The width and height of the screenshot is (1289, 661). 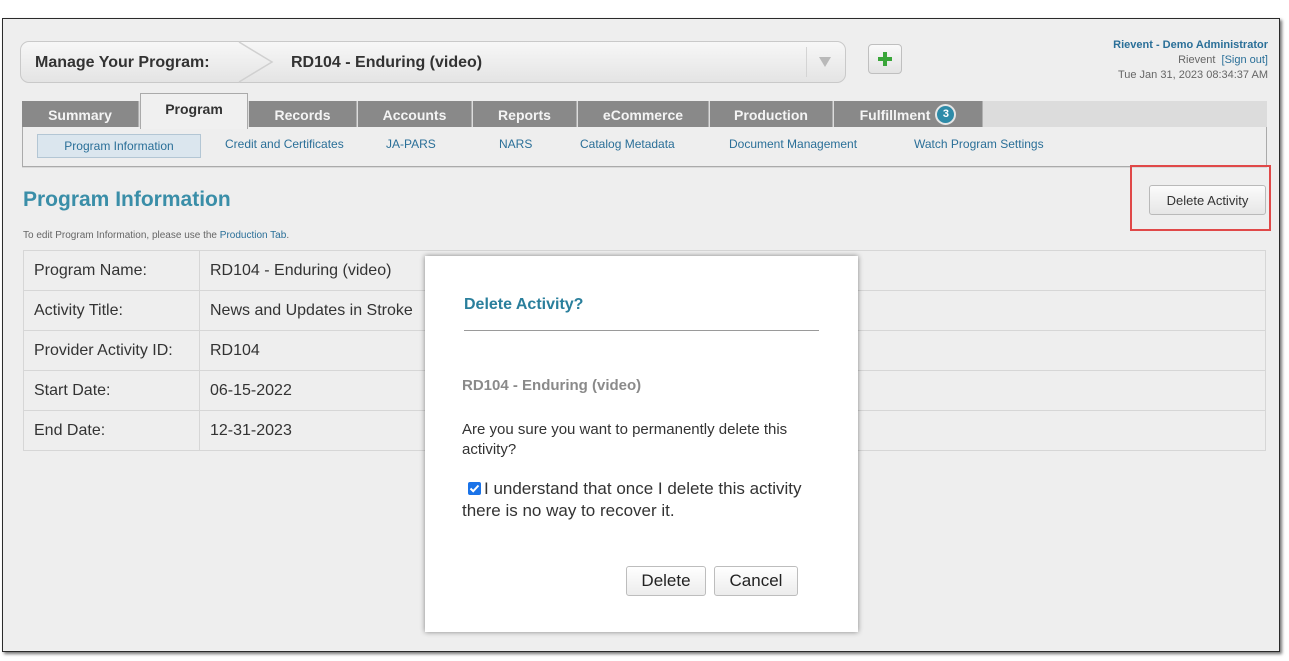 What do you see at coordinates (1190, 45) in the screenshot?
I see `user-name: Rievent - Demo Administrator` at bounding box center [1190, 45].